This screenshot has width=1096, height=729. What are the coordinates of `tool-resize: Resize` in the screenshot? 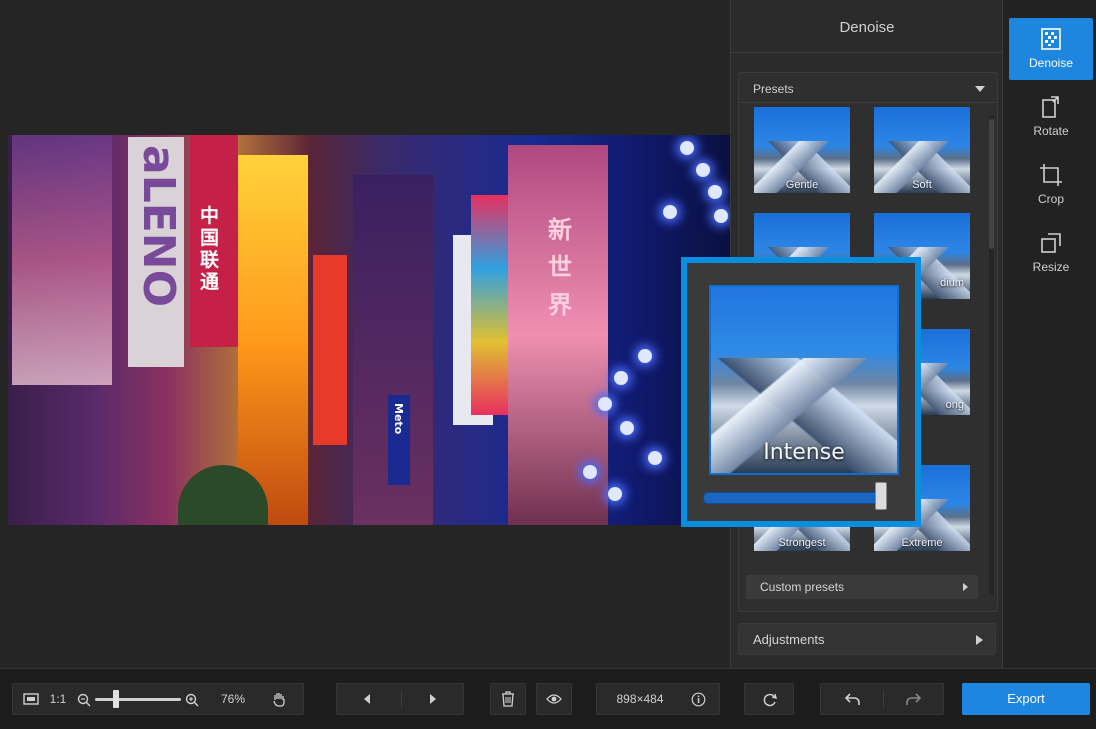 It's located at (1051, 253).